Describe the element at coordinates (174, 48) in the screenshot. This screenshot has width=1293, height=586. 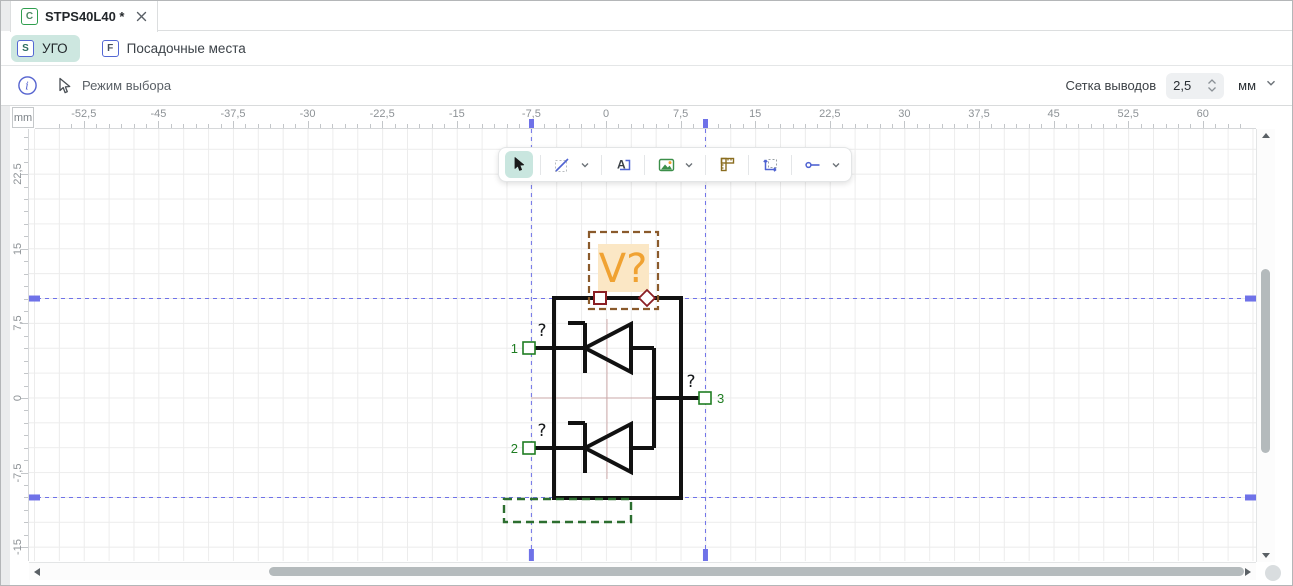
I see `tab-footprints: F Посадочные места` at that location.